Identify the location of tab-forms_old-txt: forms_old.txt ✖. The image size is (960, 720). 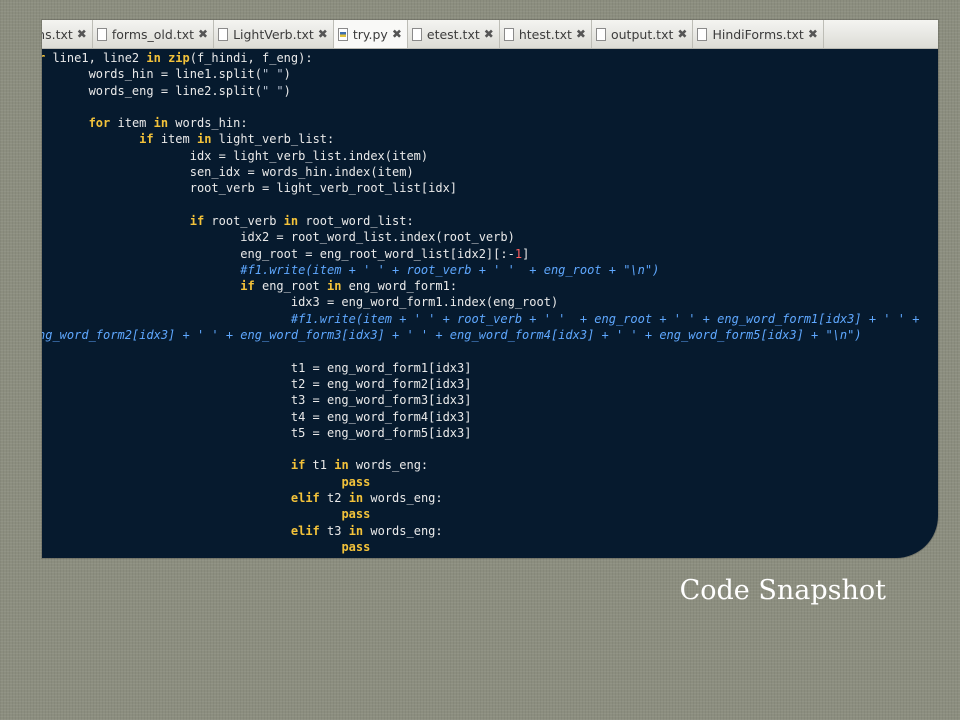
(154, 34).